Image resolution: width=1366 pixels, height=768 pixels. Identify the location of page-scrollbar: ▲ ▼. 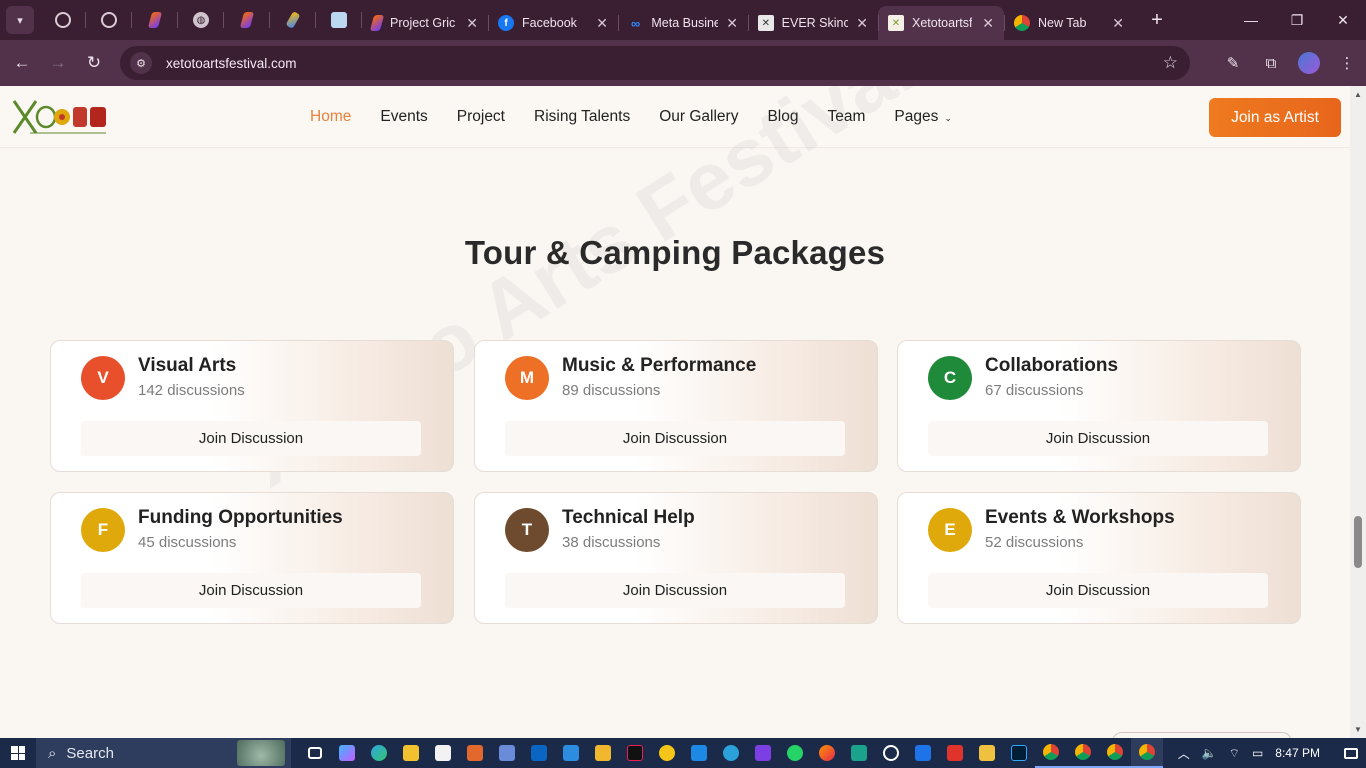
(1358, 412).